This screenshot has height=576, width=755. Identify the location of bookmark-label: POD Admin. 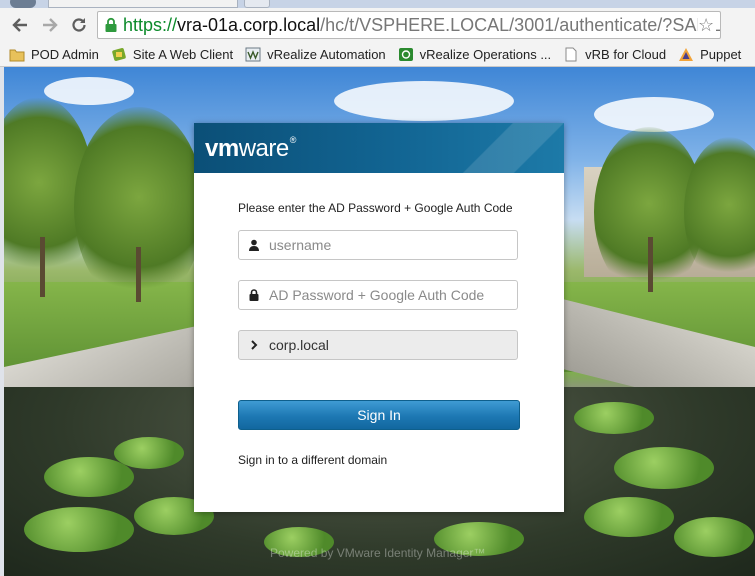
(65, 54).